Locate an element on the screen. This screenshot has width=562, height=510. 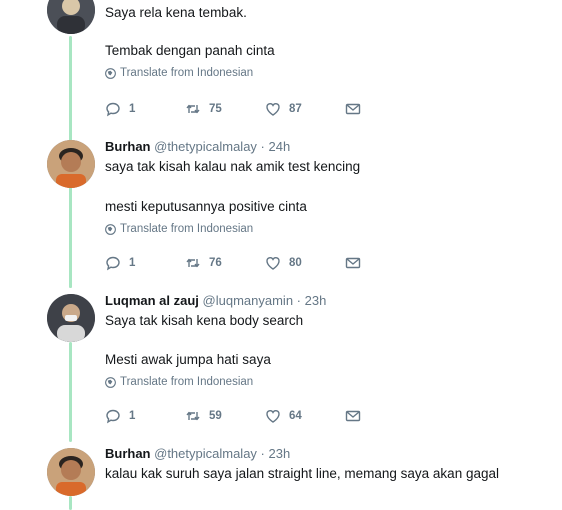
like-button: 64 is located at coordinates (305, 416).